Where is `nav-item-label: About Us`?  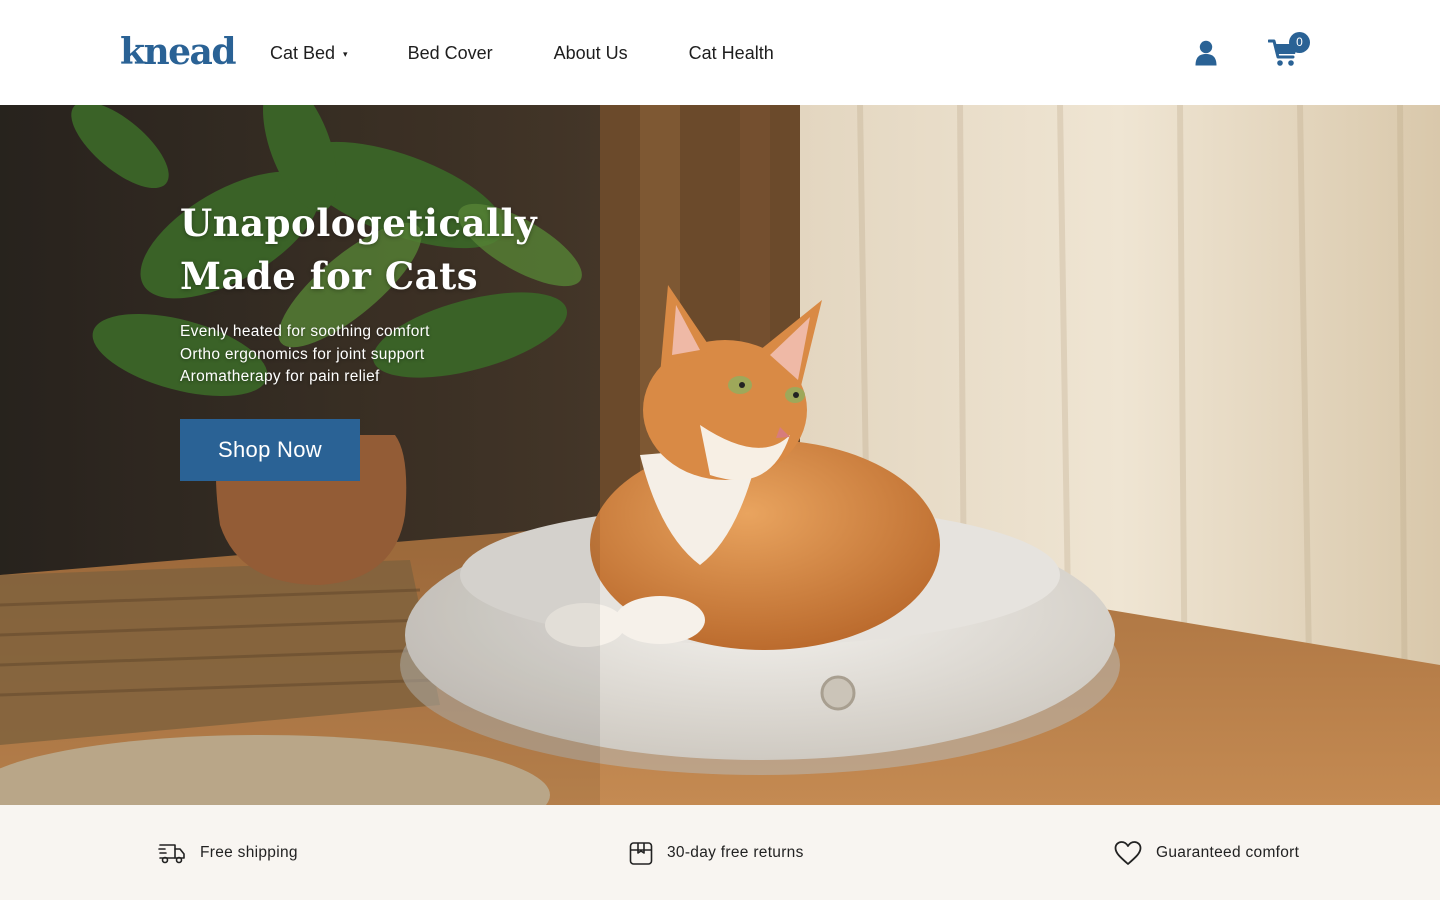 nav-item-label: About Us is located at coordinates (590, 52).